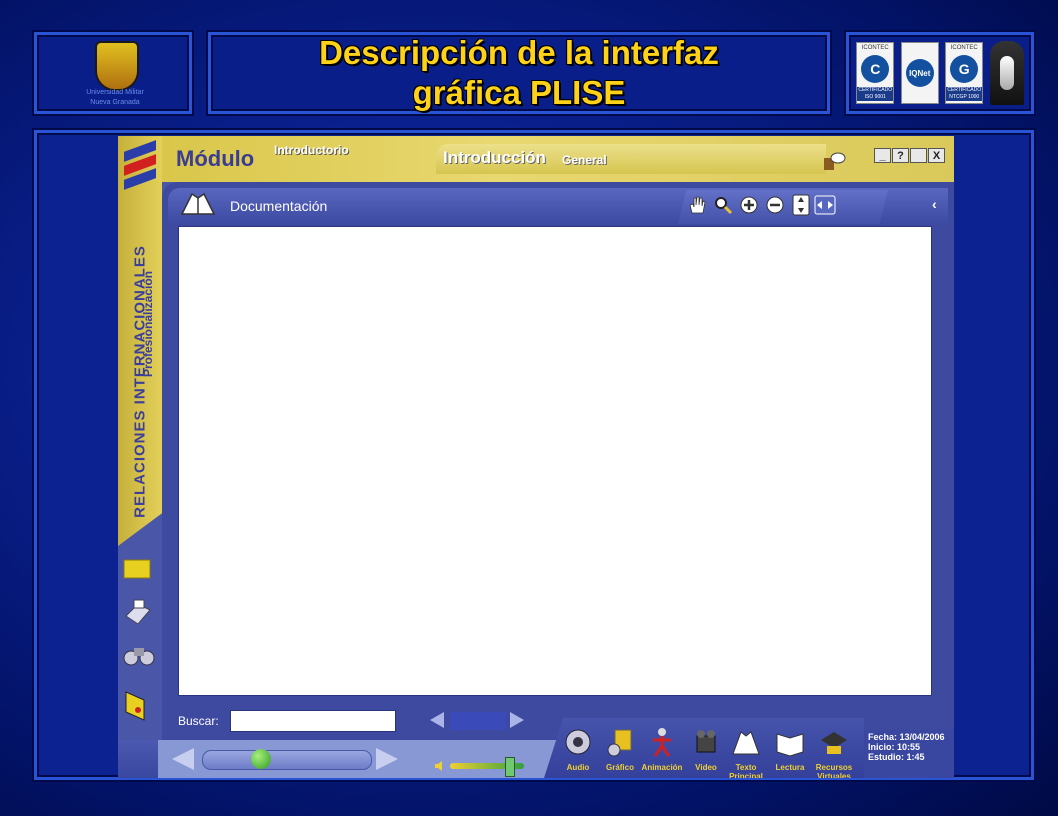  I want to click on lectura-button: Lectura, so click(790, 749).